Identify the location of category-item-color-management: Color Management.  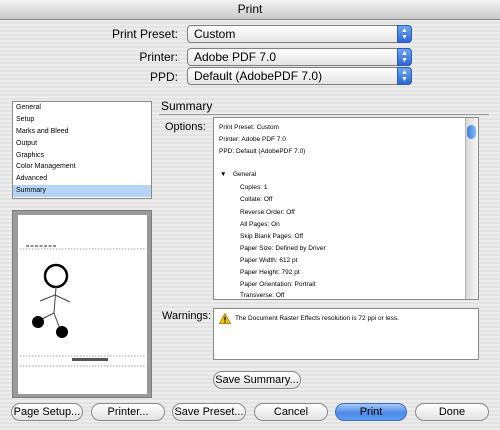
(82, 167).